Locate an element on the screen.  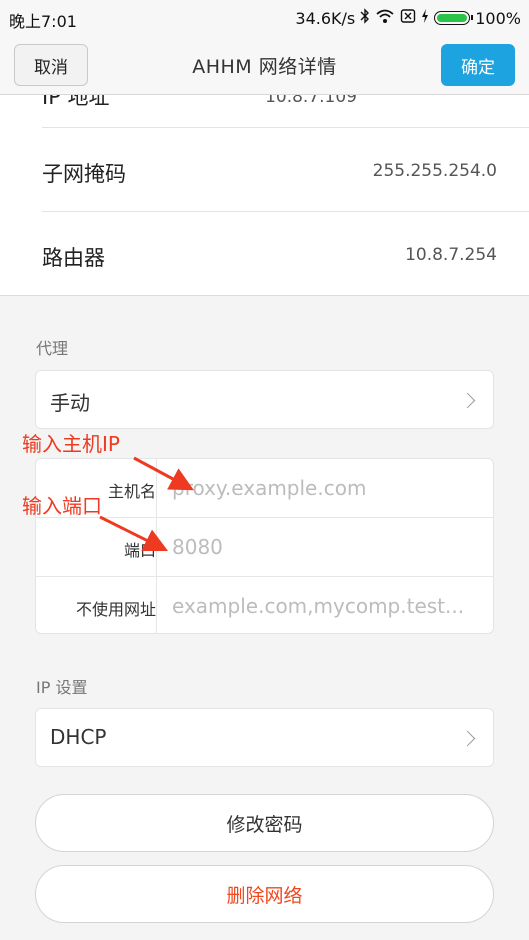
chevron-right-icon is located at coordinates (467, 738).